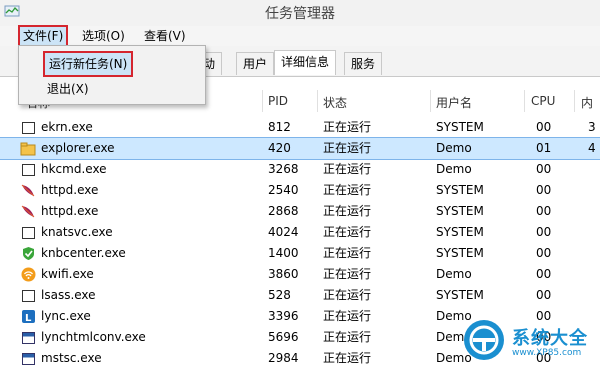 The width and height of the screenshot is (600, 370). Describe the element at coordinates (68, 89) in the screenshot. I see `menu-item-exit: 退出(X)` at that location.